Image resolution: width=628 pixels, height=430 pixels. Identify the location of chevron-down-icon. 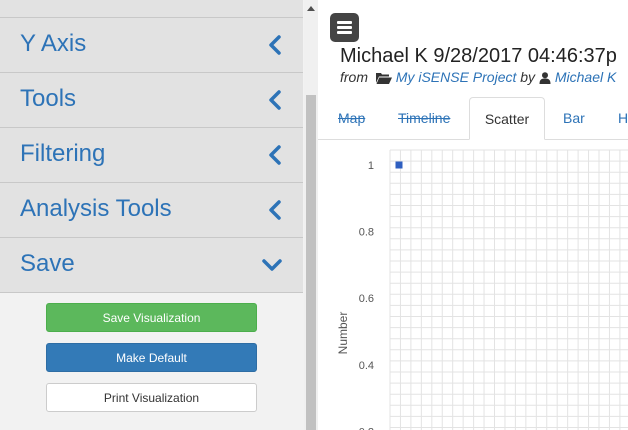
(272, 265).